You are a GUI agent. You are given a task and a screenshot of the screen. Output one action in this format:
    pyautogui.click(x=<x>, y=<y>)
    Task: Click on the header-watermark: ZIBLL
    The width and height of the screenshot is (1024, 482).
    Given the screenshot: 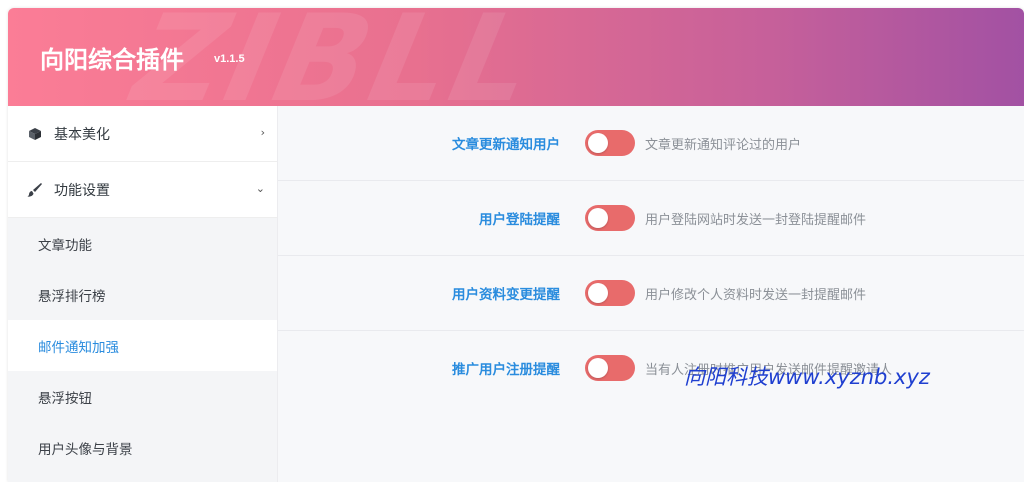 What is the action you would take?
    pyautogui.click(x=336, y=57)
    